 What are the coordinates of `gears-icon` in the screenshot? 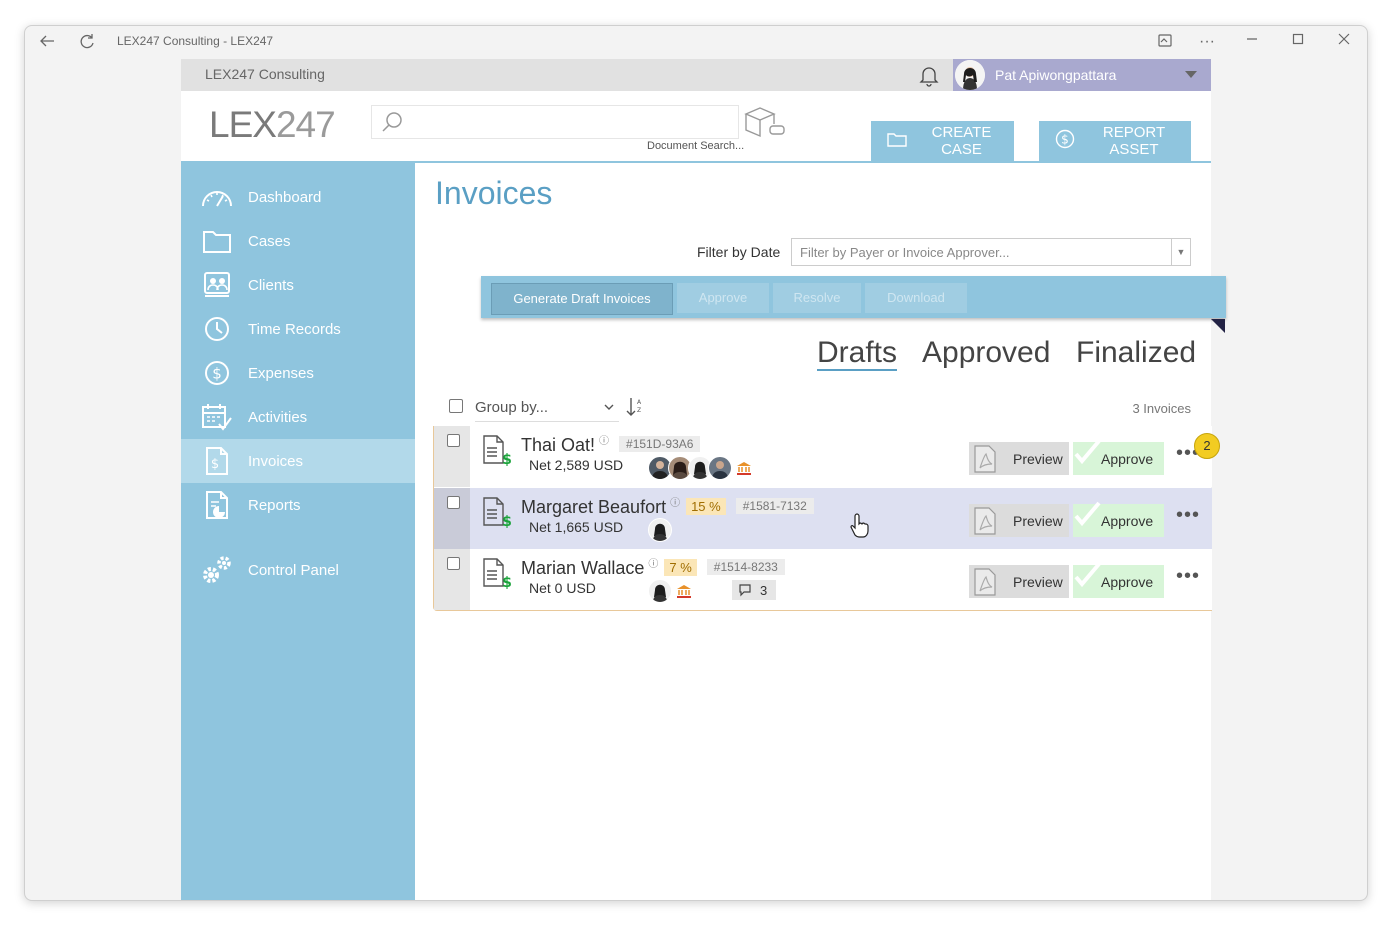 It's located at (217, 570).